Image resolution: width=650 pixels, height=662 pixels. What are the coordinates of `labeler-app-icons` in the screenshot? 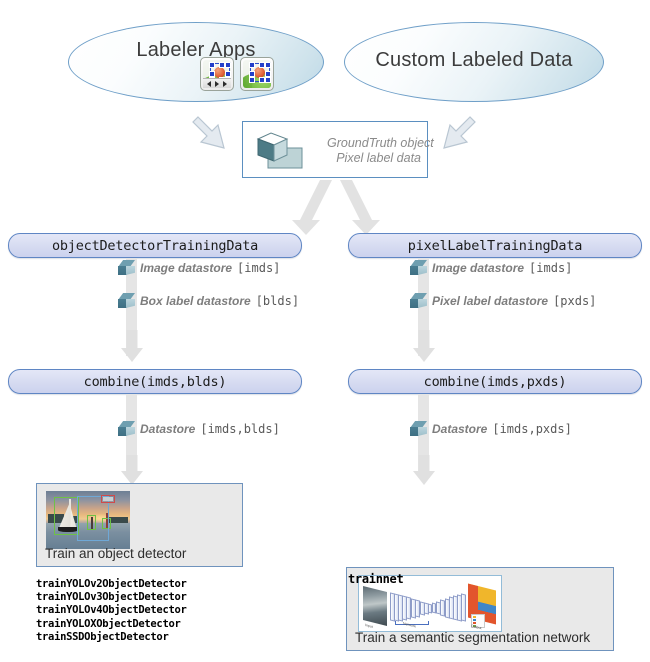 It's located at (237, 74).